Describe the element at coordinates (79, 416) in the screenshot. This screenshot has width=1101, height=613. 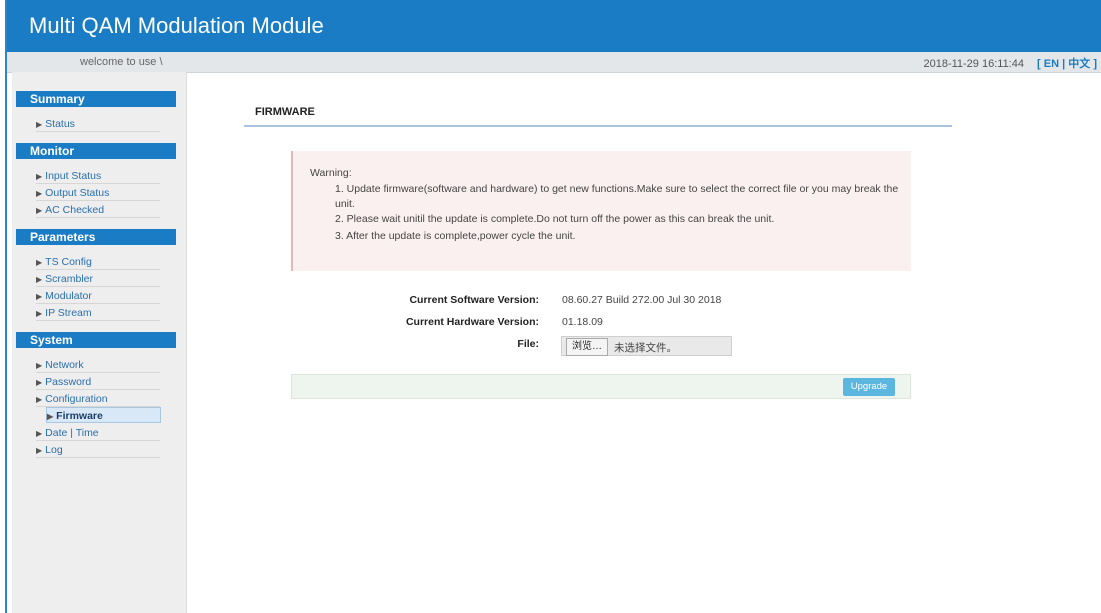
I see `sidebar-item-label: Firmware` at that location.